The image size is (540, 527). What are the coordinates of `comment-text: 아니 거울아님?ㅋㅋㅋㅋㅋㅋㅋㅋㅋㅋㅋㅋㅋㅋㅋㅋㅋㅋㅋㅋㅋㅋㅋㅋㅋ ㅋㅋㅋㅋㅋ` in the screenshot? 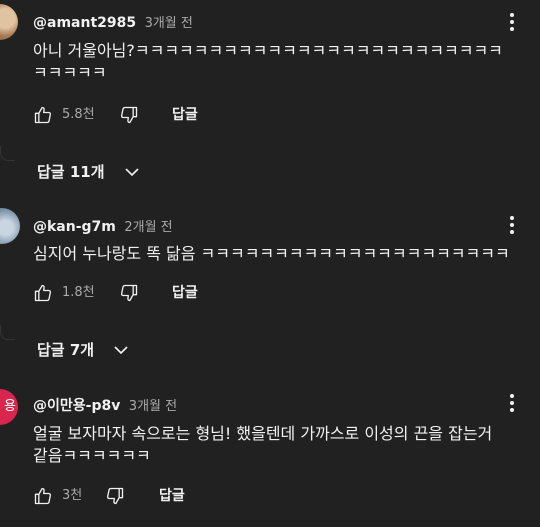 It's located at (283, 62).